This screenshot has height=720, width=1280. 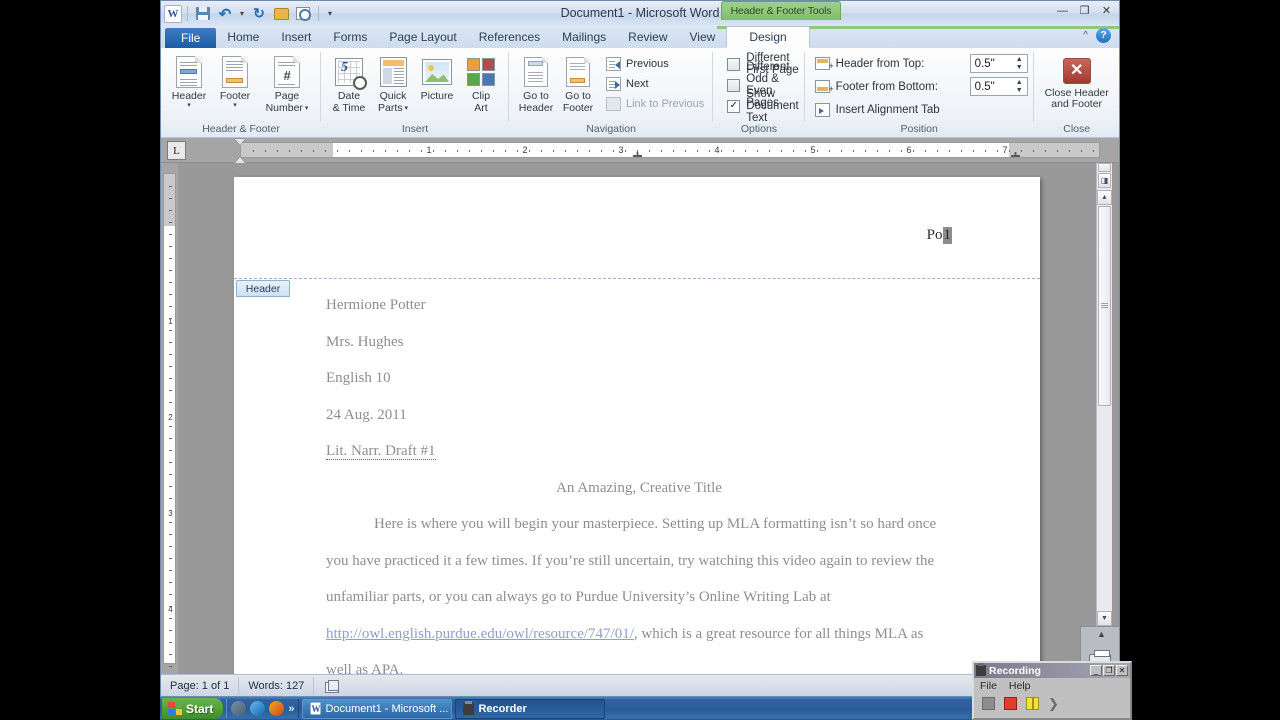 I want to click on recording-restore-button: ❐, so click(x=1109, y=670).